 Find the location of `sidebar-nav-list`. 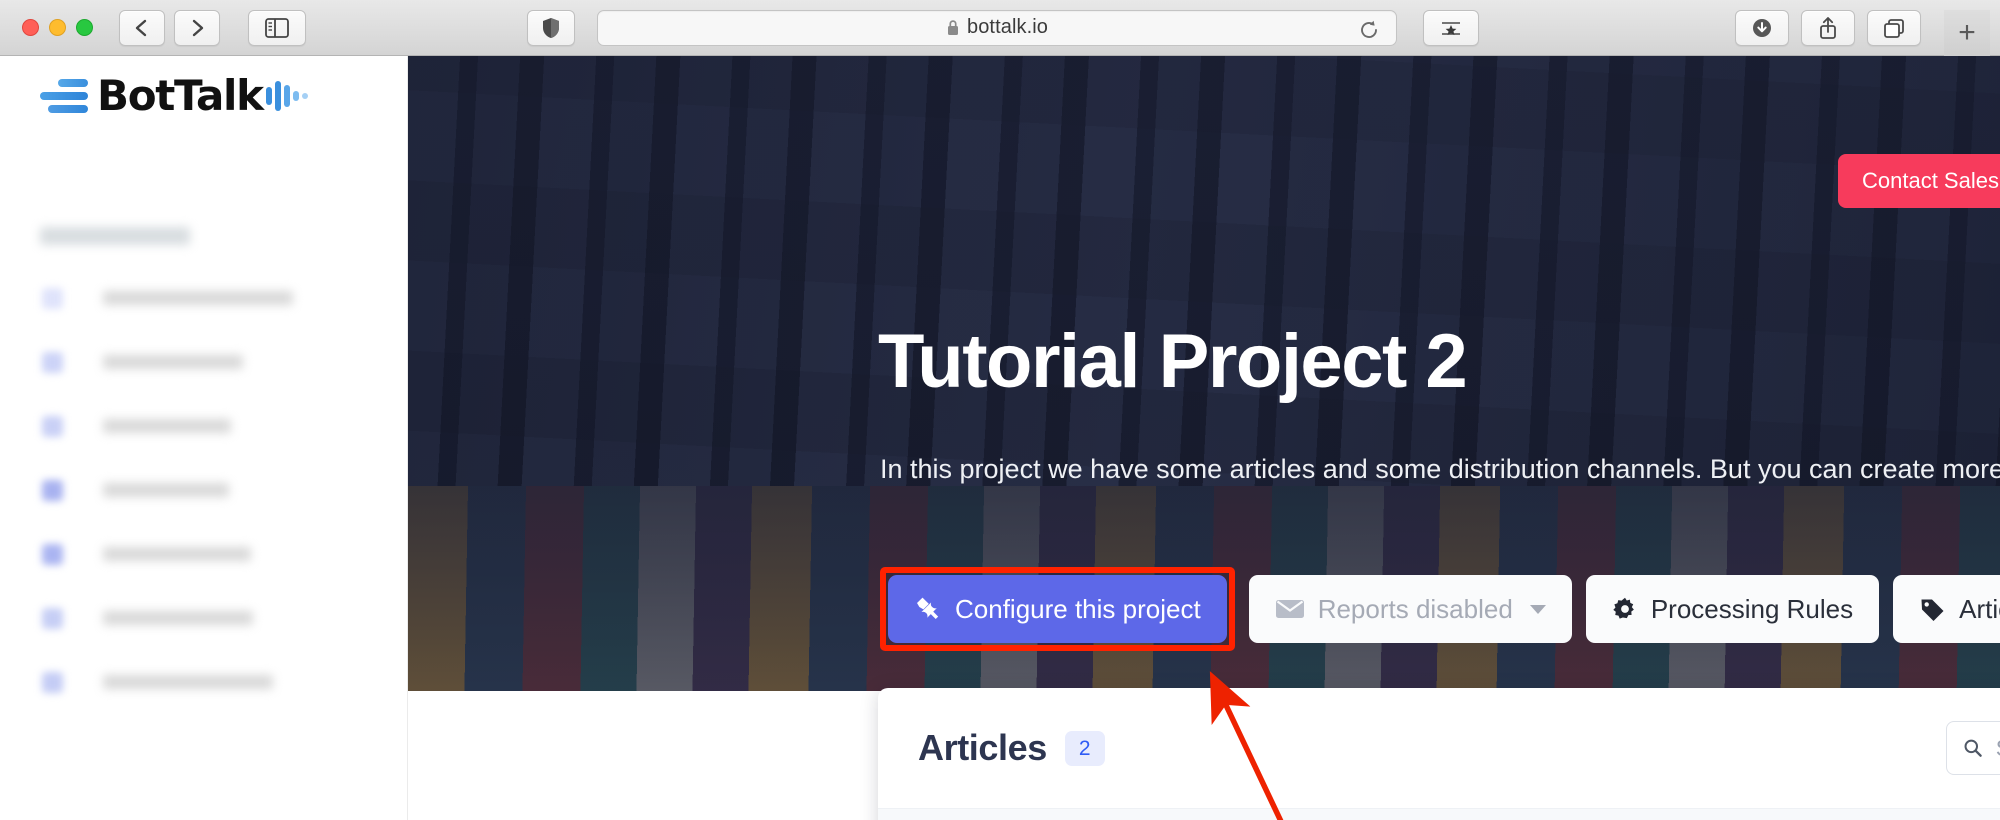

sidebar-nav-list is located at coordinates (204, 460).